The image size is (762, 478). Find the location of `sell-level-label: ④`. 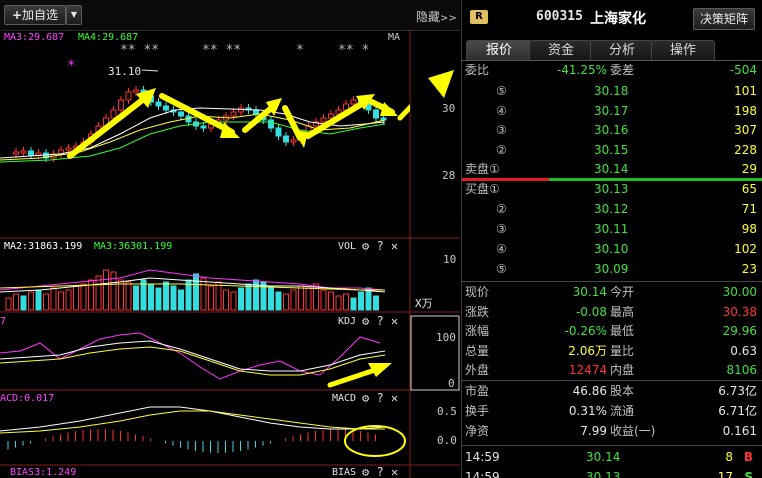

sell-level-label: ④ is located at coordinates (501, 110).